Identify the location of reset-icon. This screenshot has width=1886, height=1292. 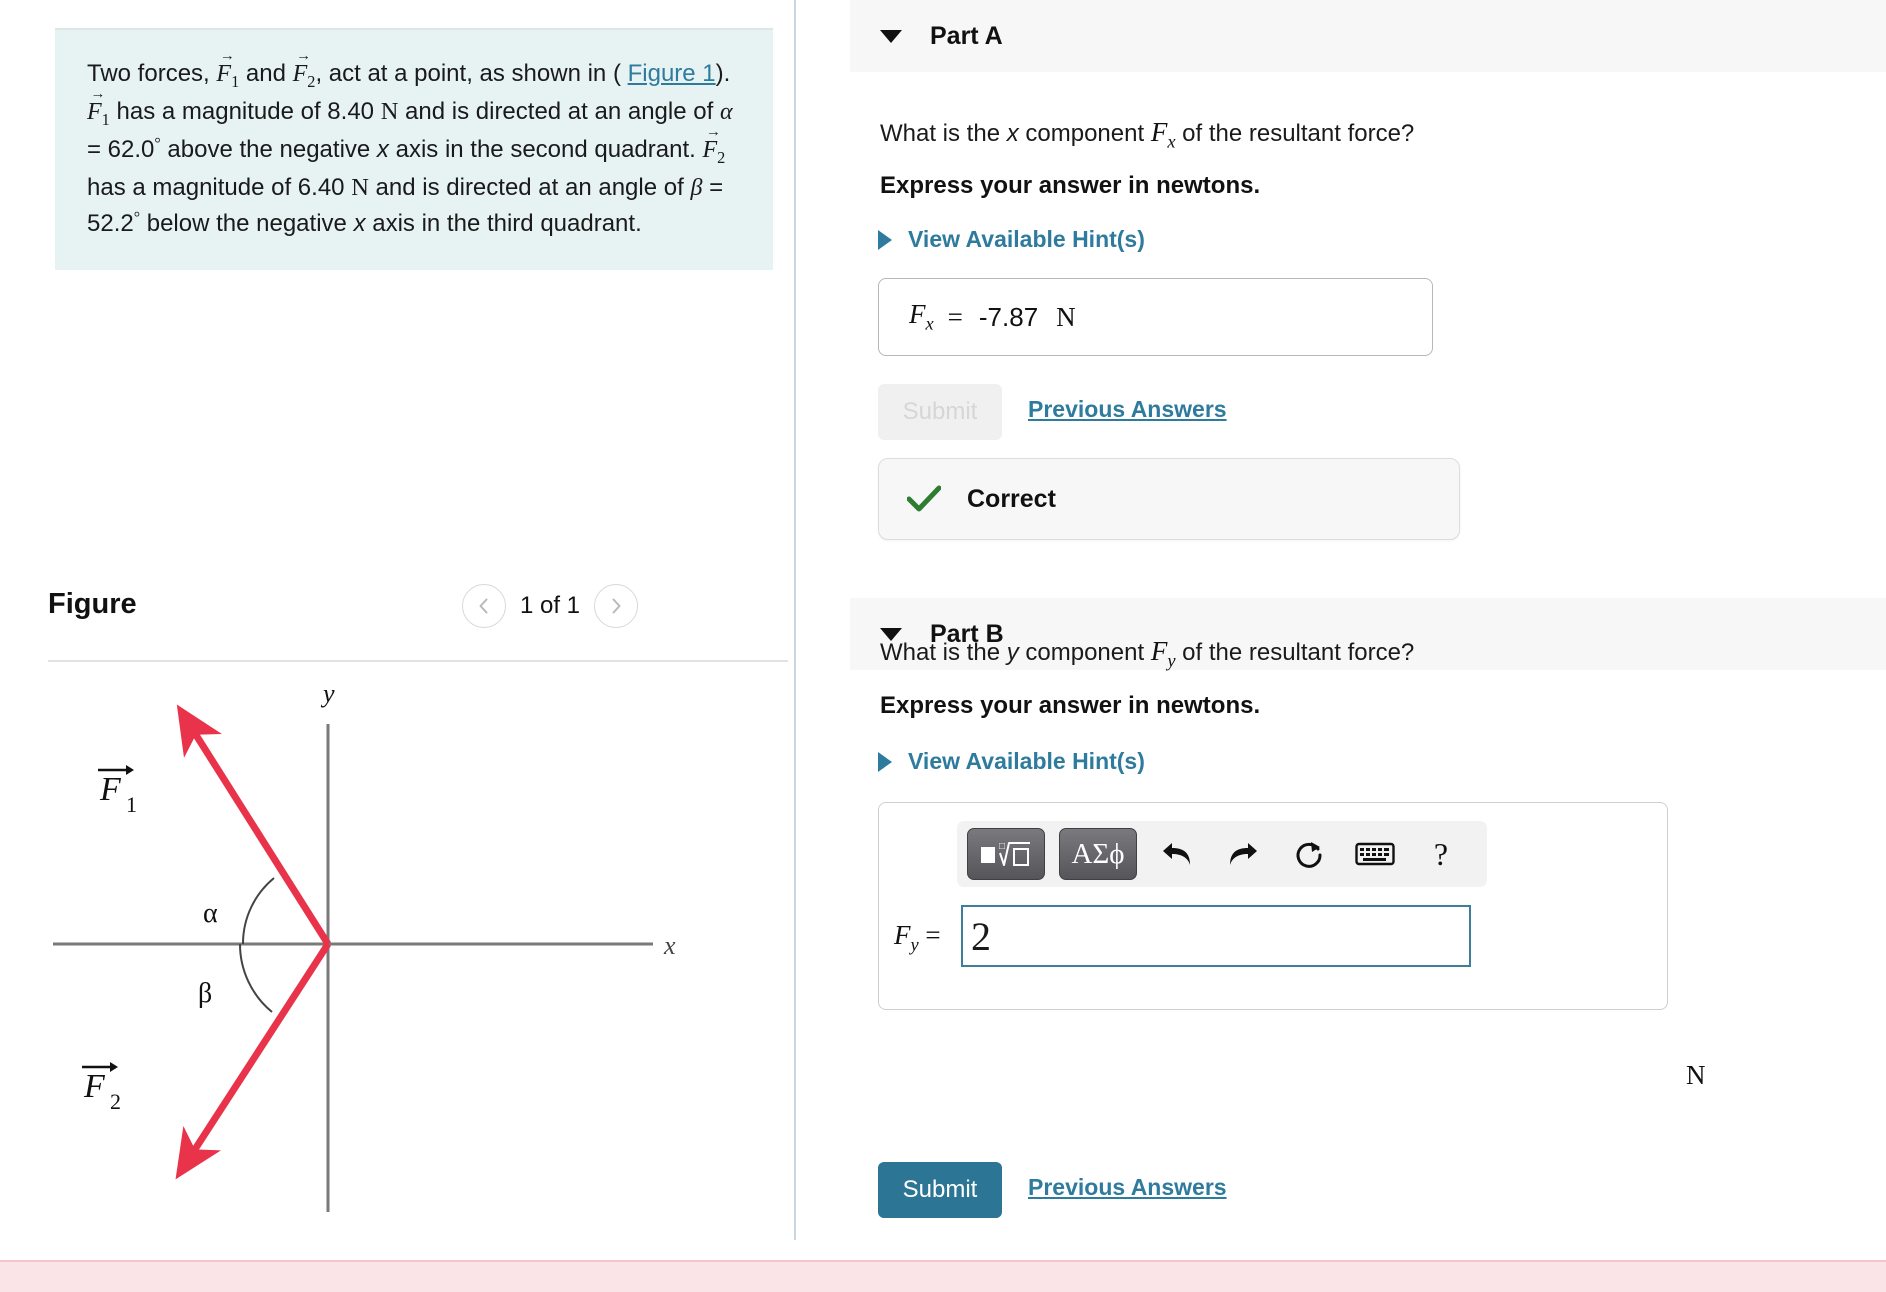
(1309, 854).